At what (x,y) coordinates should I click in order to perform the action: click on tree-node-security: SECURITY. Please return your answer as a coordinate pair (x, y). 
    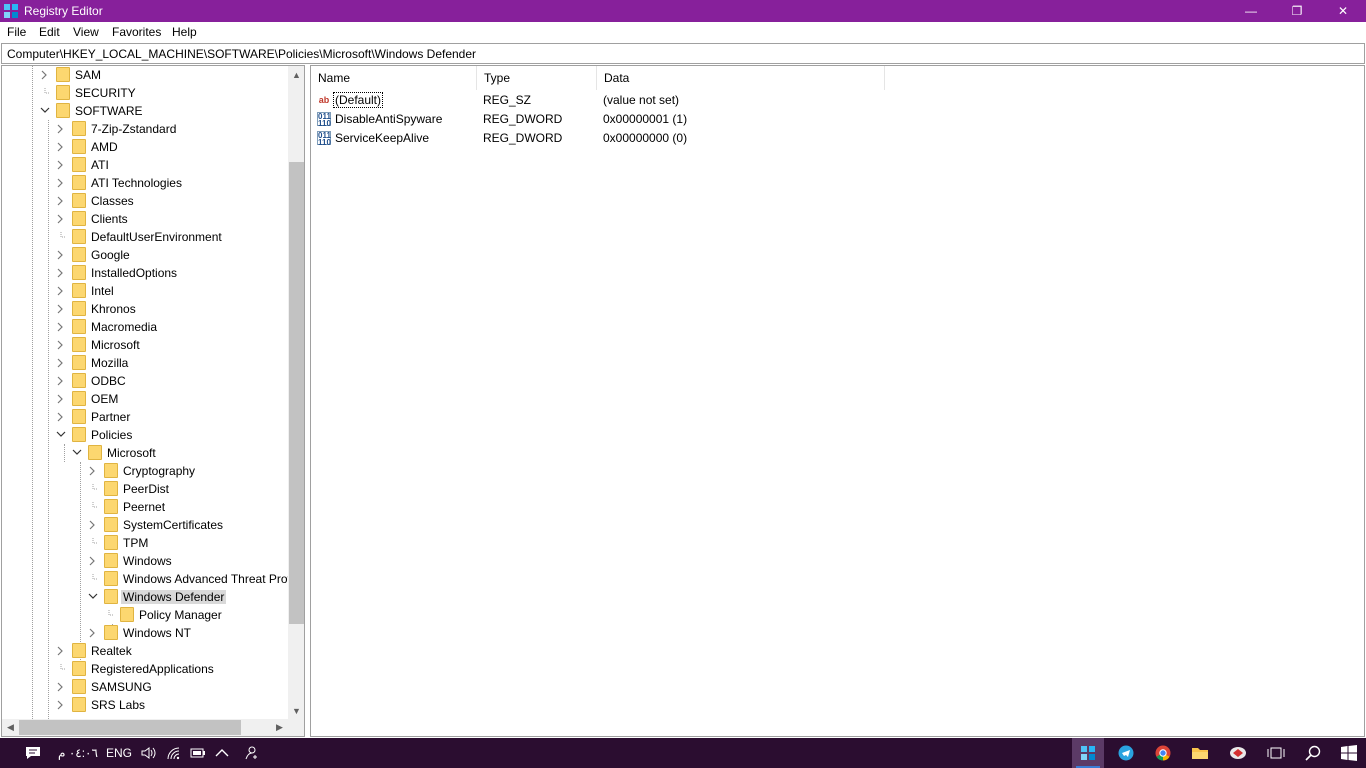
    Looking at the image, I should click on (145, 93).